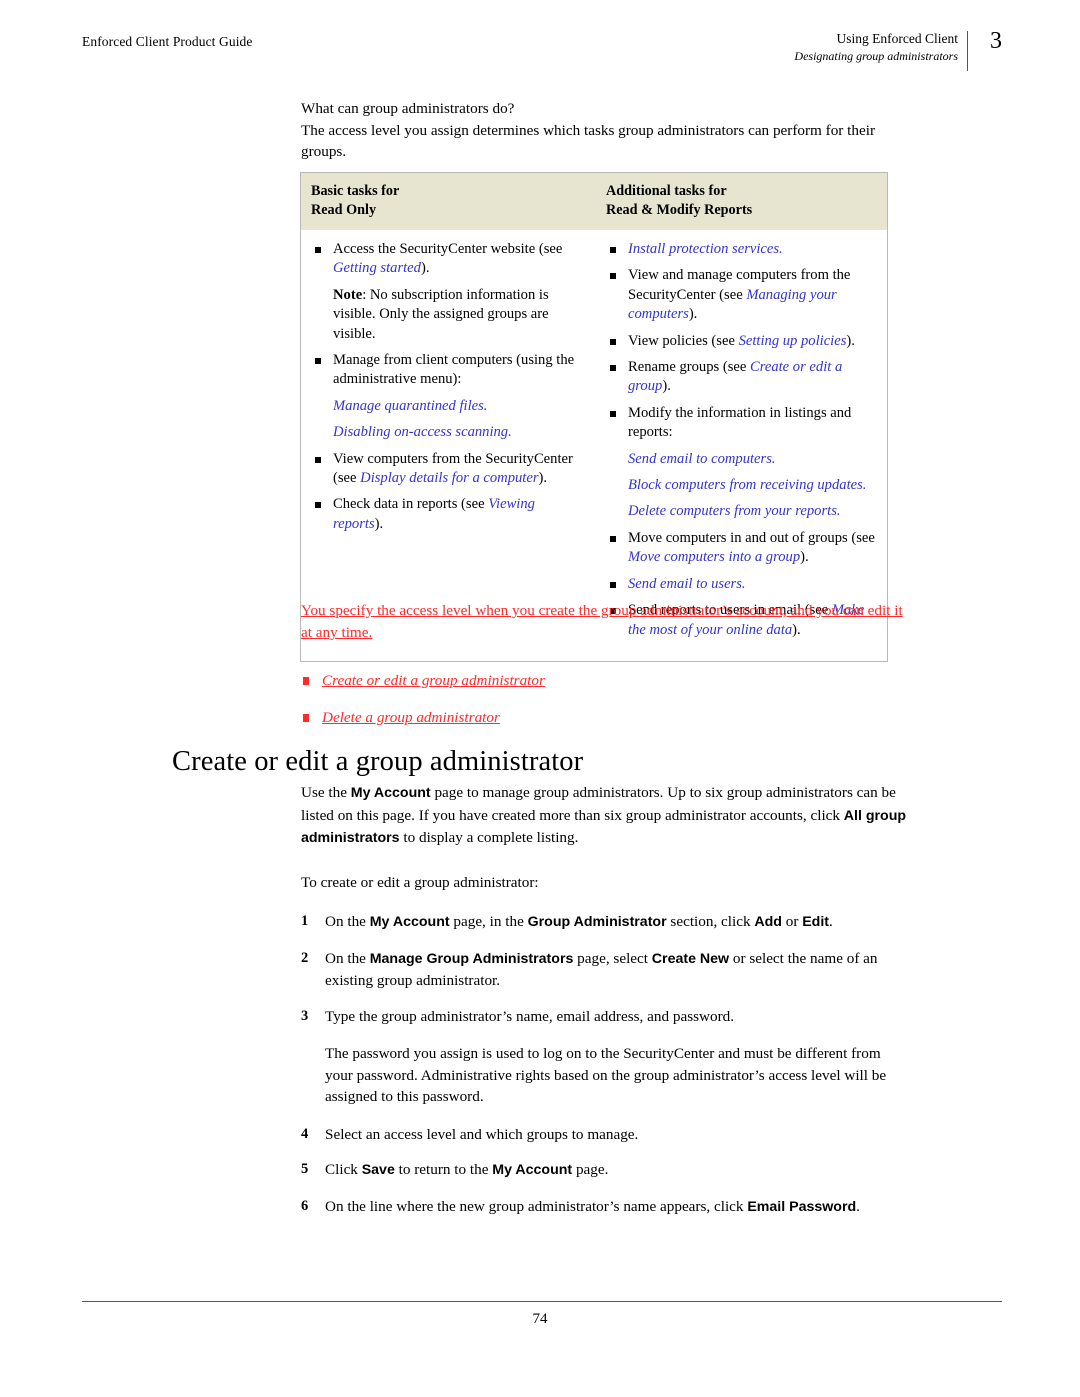  What do you see at coordinates (702, 459) in the screenshot?
I see `link-send-email-to-computers: Send email to computers.` at bounding box center [702, 459].